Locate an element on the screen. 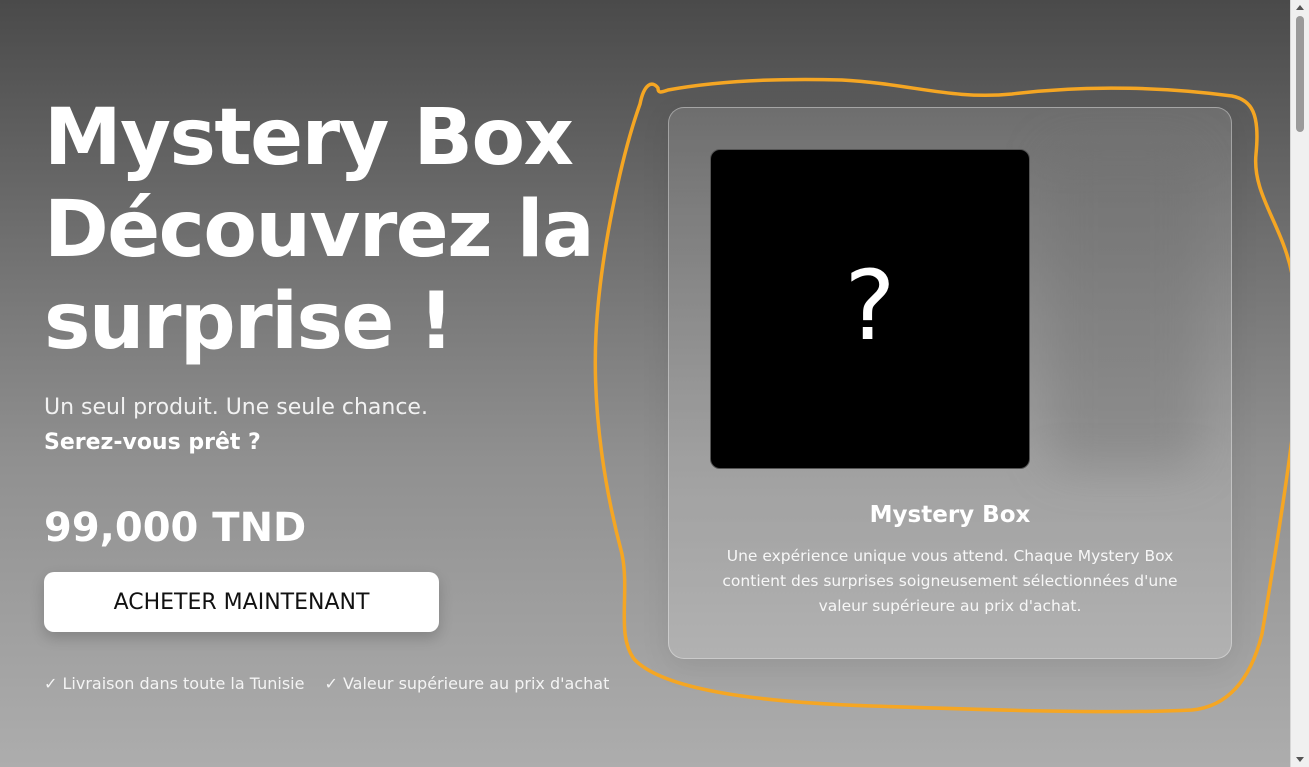 The height and width of the screenshot is (767, 1309). scroll-down-icon is located at coordinates (1300, 759).